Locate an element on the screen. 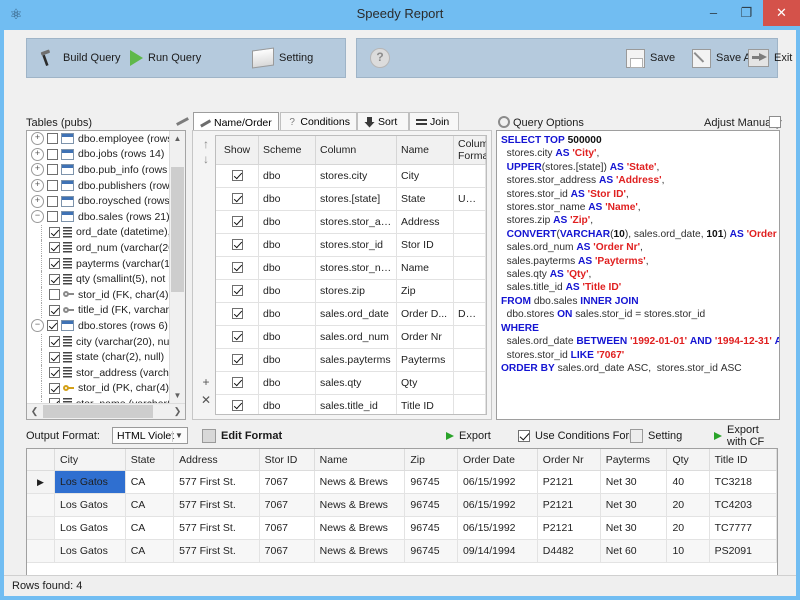 This screenshot has height=600, width=800. output-format-select: HTML Violet ▼ is located at coordinates (150, 435).